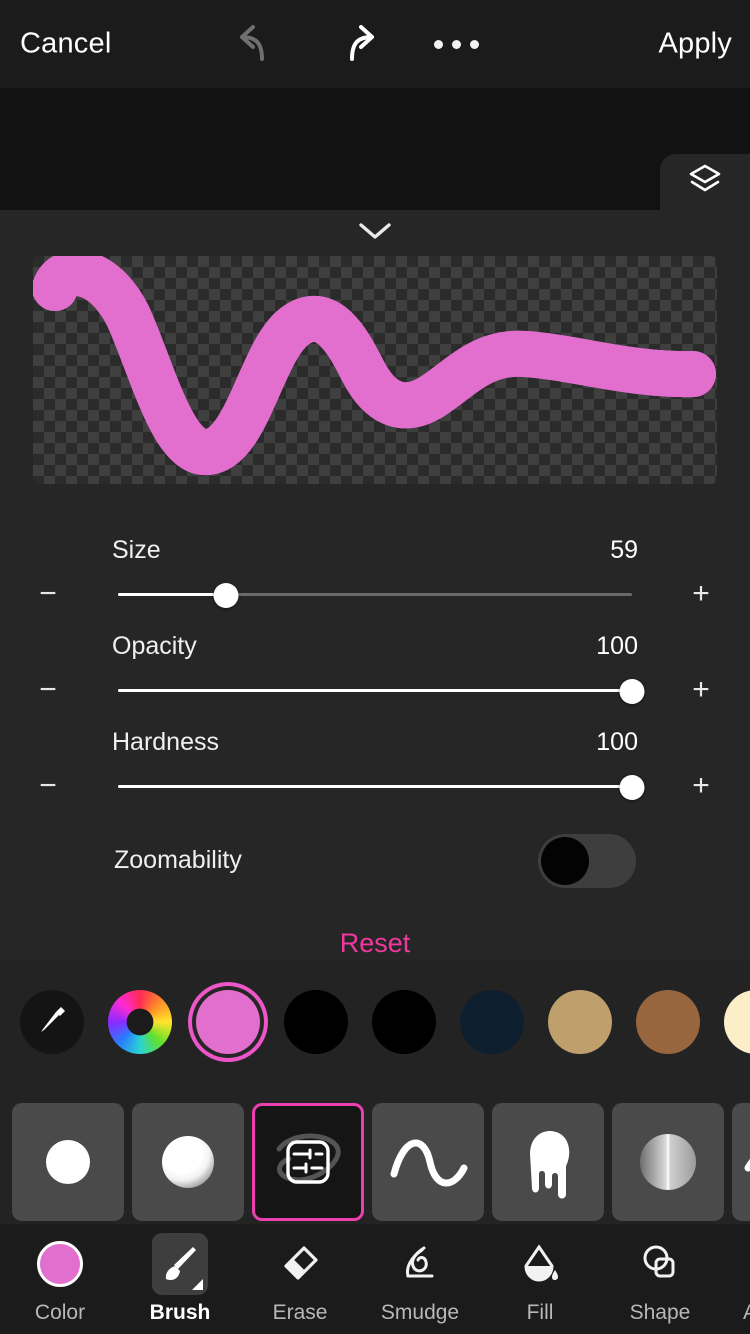 Image resolution: width=750 pixels, height=1334 pixels. Describe the element at coordinates (308, 1158) in the screenshot. I see `brush-settings-icon` at that location.